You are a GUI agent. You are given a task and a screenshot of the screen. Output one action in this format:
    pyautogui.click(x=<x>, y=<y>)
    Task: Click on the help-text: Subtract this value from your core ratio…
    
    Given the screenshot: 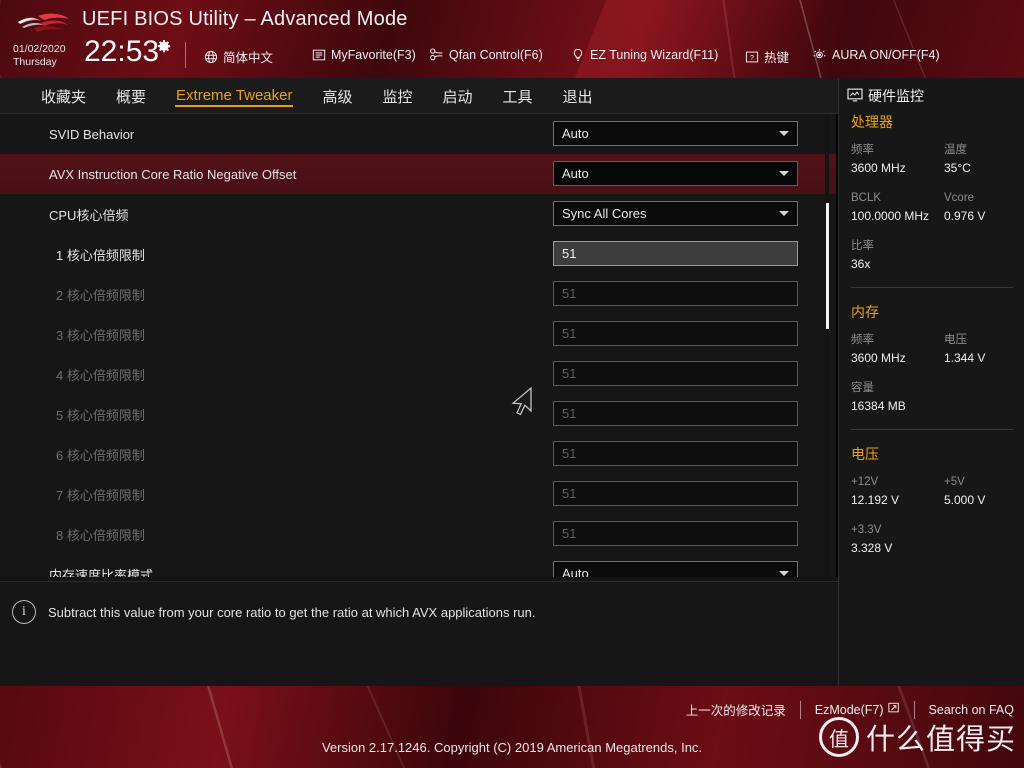 What is the action you would take?
    pyautogui.click(x=292, y=612)
    